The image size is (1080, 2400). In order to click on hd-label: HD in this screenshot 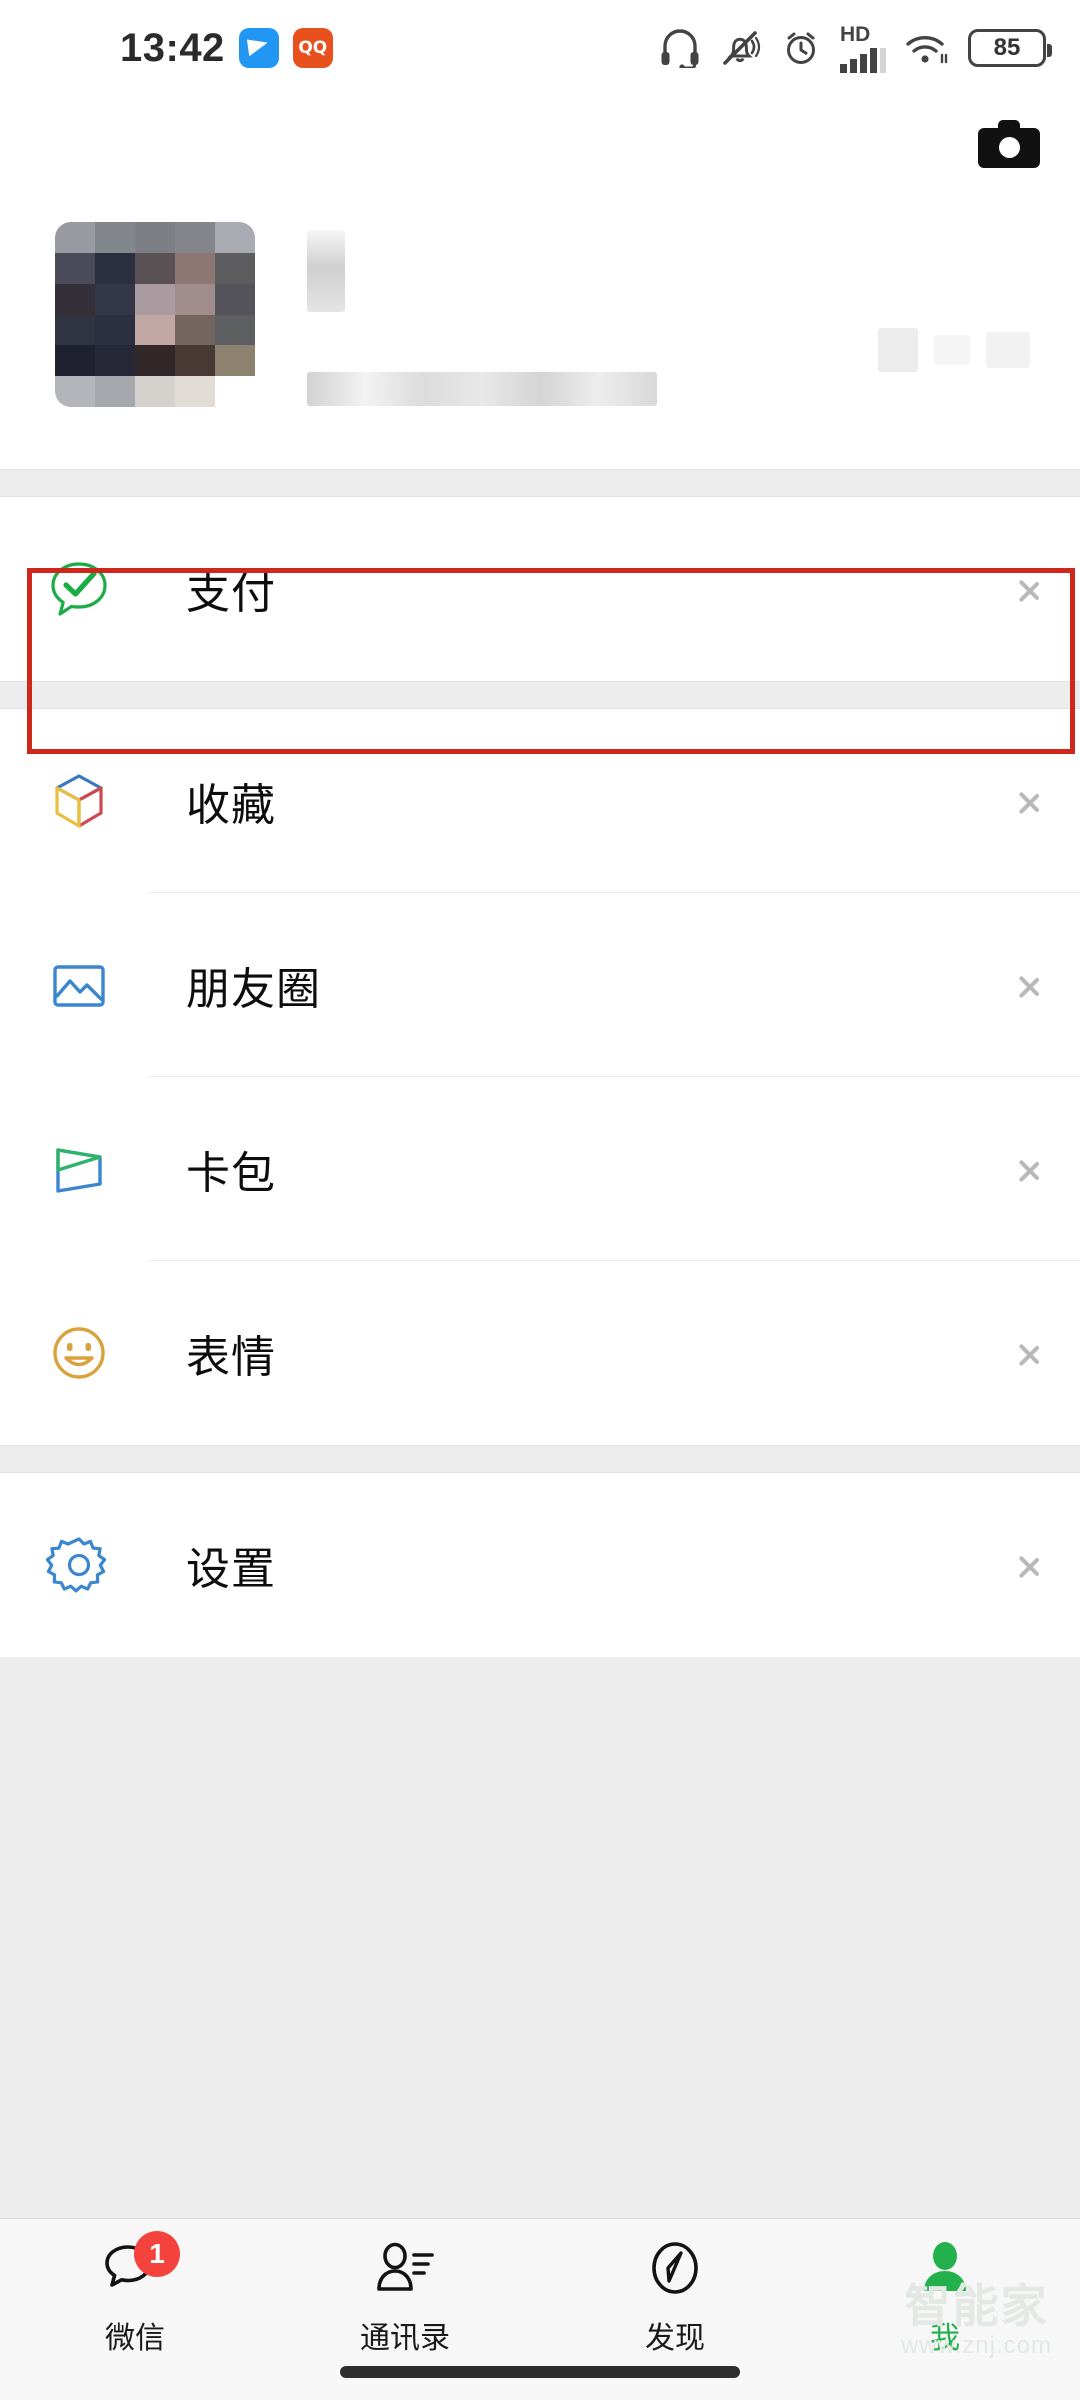, I will do `click(855, 34)`.